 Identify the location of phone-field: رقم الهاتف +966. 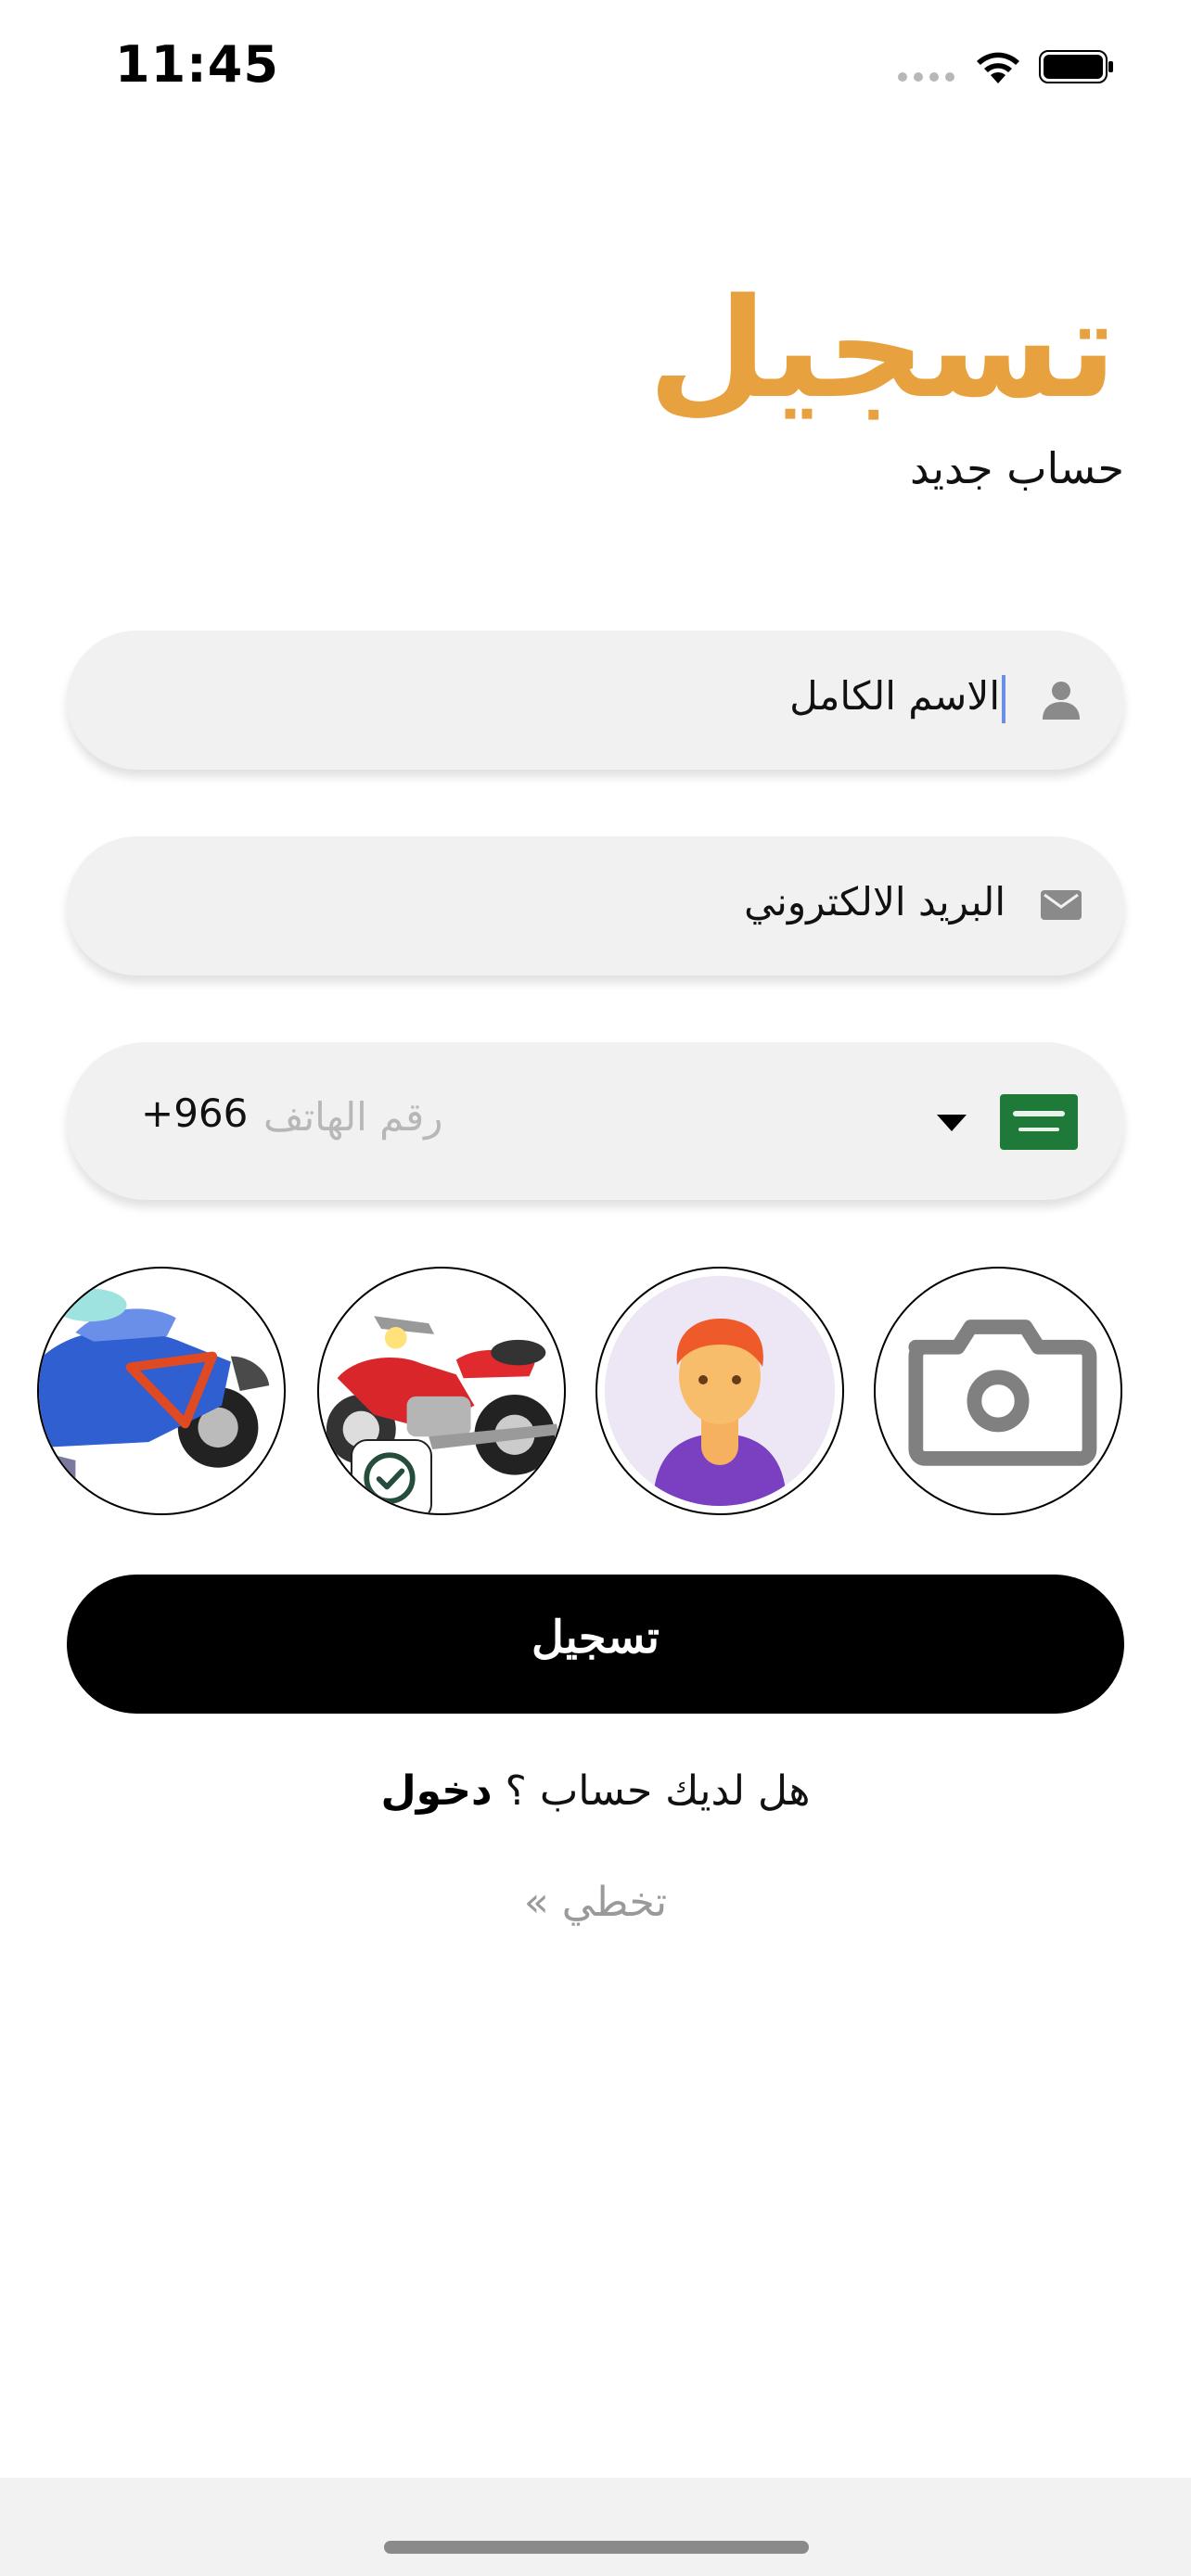
(595, 1121).